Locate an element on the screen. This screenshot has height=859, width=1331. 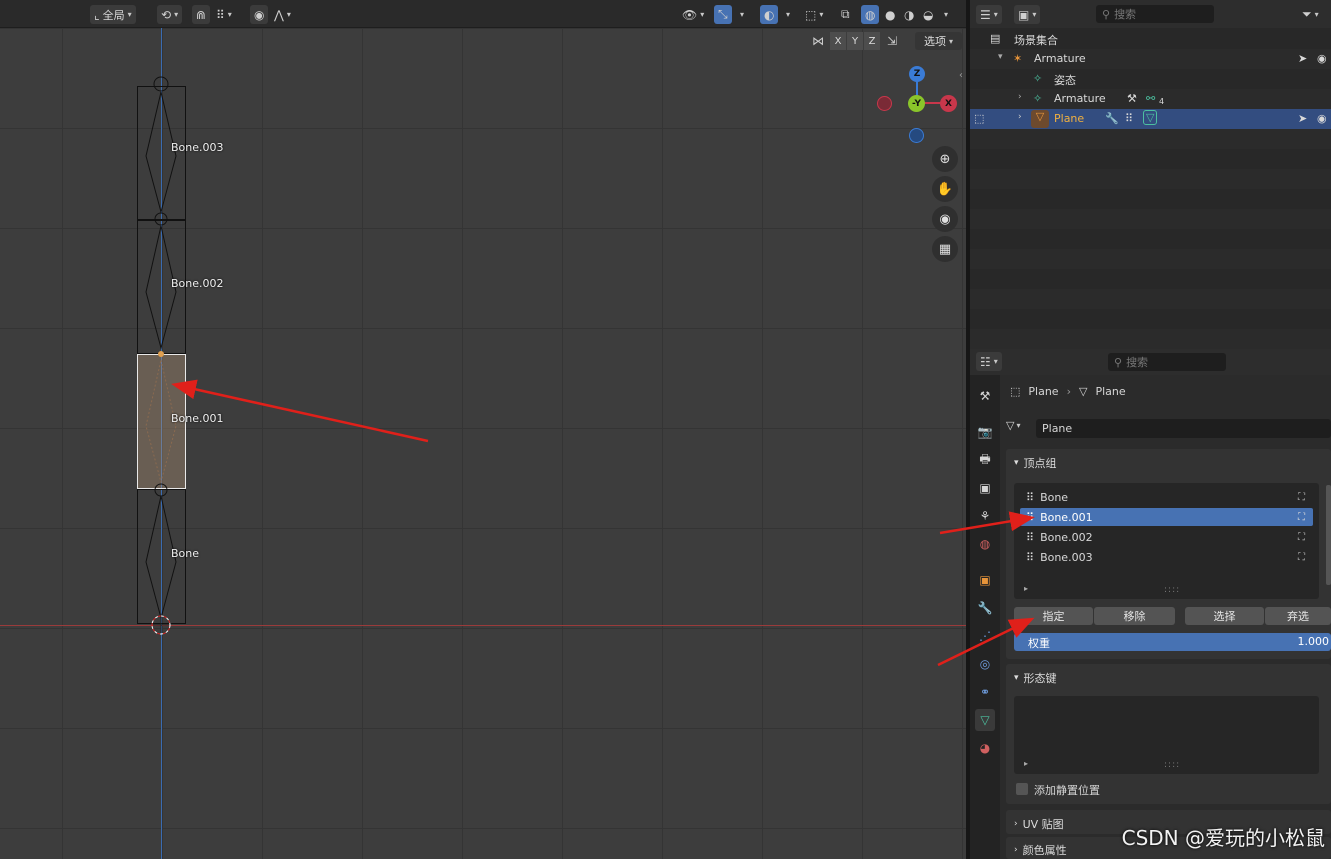
vertex-group-item: ⠿ Bone.003 ⛶ is located at coordinates (1166, 557).